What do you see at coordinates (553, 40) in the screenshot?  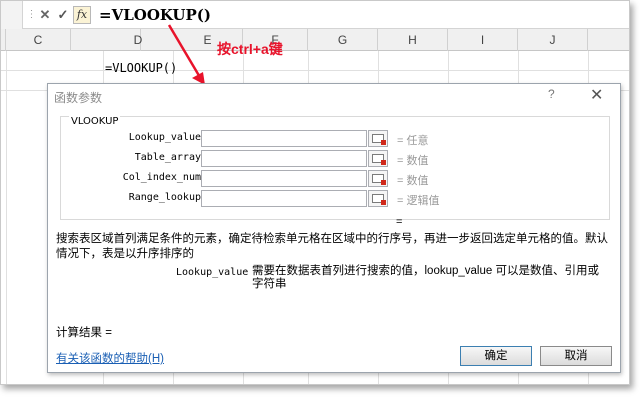 I see `column-header-j: J` at bounding box center [553, 40].